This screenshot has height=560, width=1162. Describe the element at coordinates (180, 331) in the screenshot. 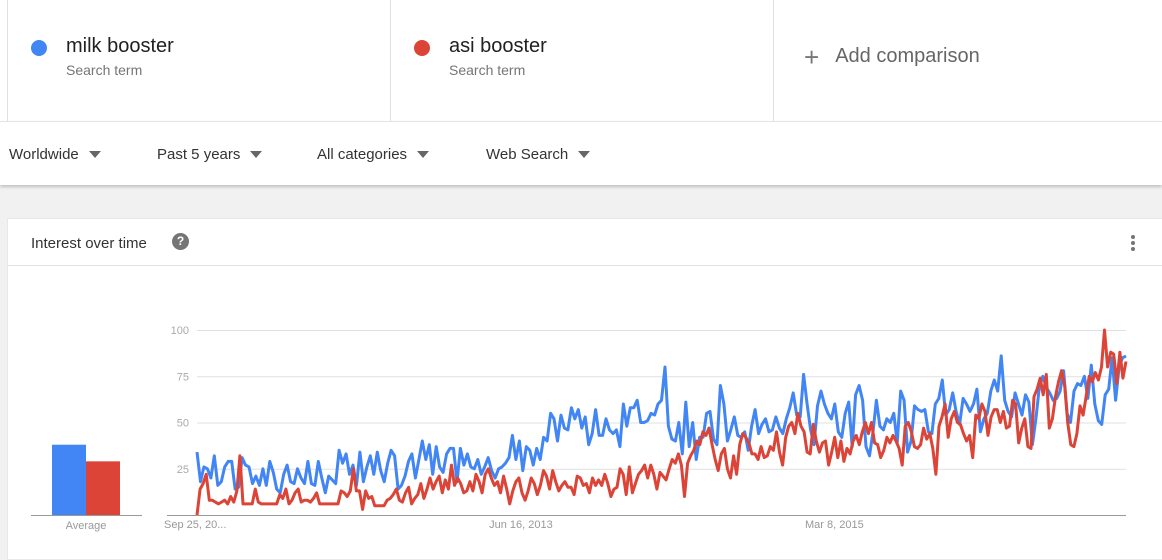

I see `y-tick-label: 100` at that location.